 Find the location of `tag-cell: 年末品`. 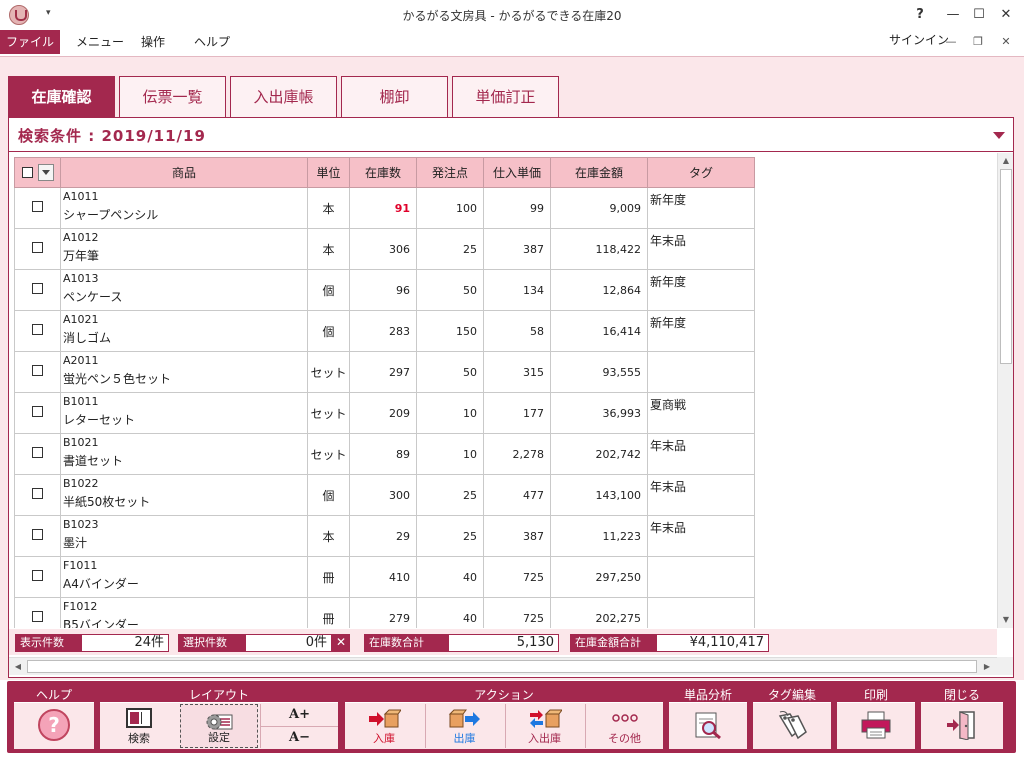

tag-cell: 年末品 is located at coordinates (701, 495).